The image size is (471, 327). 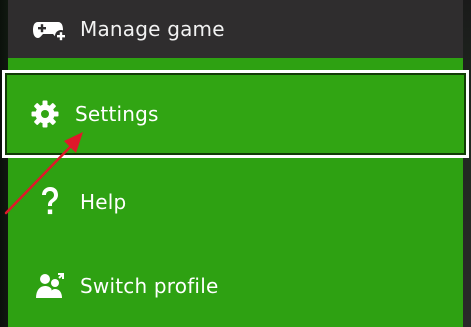 I want to click on gear-icon, so click(x=45, y=114).